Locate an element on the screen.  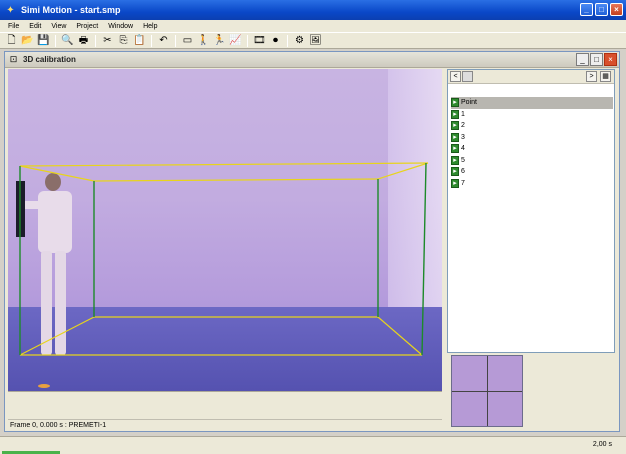
menu-help: Help is located at coordinates (150, 26).